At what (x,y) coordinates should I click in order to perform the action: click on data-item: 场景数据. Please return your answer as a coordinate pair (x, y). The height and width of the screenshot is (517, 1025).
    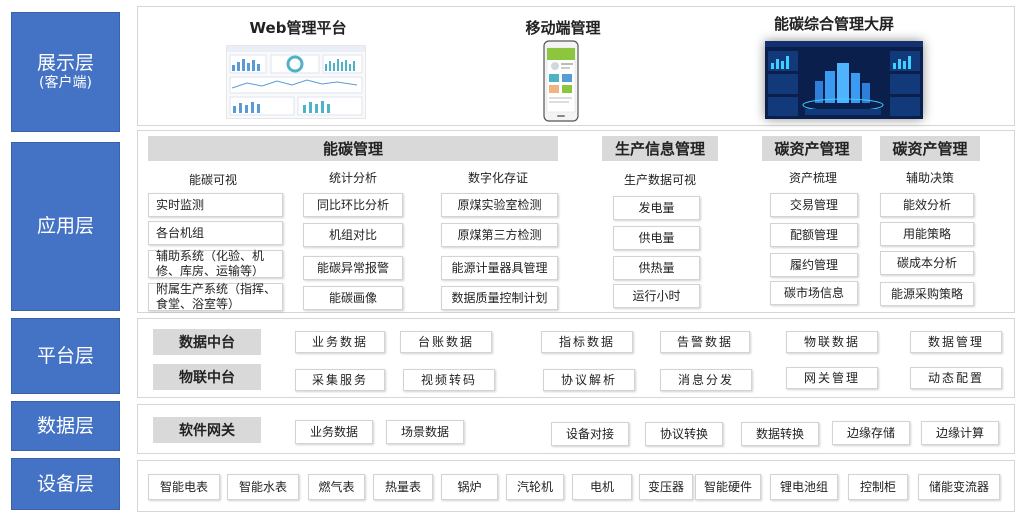
    Looking at the image, I should click on (425, 432).